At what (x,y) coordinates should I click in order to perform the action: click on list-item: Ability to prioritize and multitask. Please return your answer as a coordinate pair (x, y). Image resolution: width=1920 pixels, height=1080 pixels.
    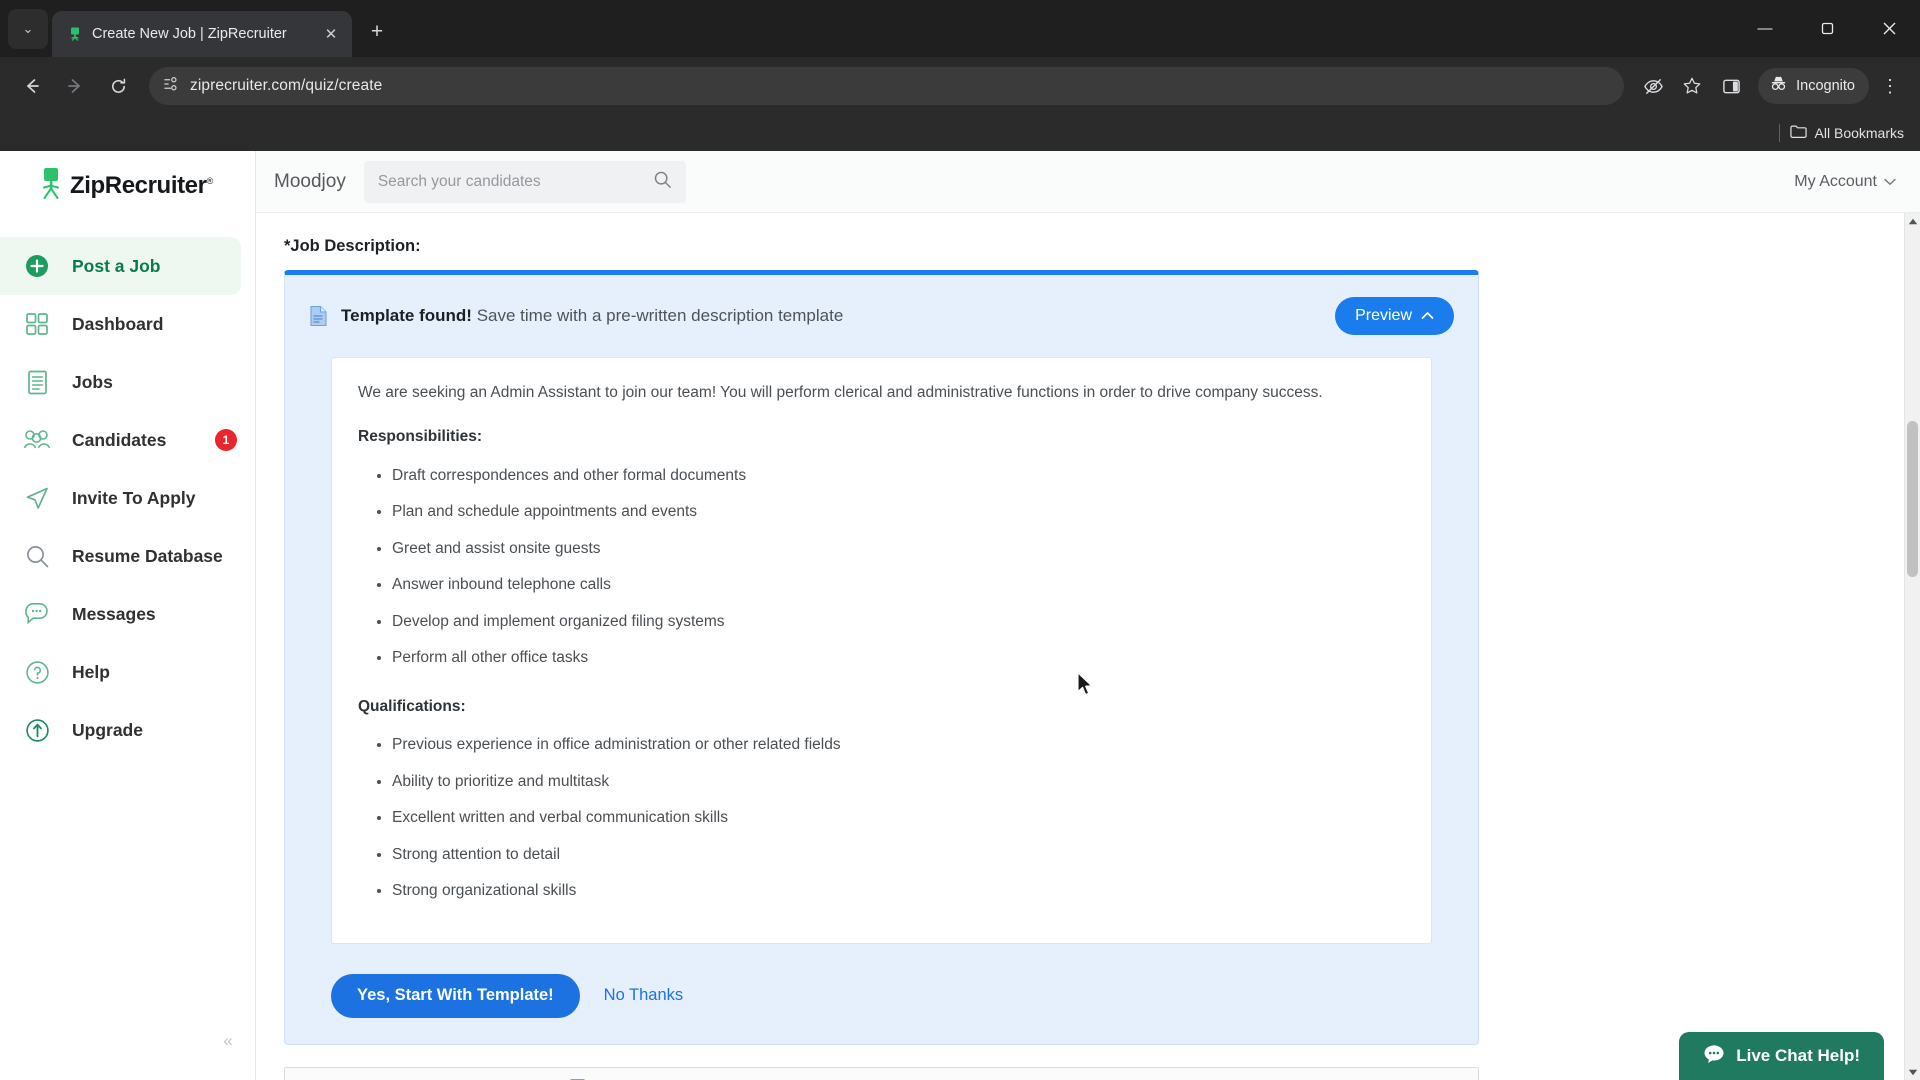
    Looking at the image, I should click on (898, 782).